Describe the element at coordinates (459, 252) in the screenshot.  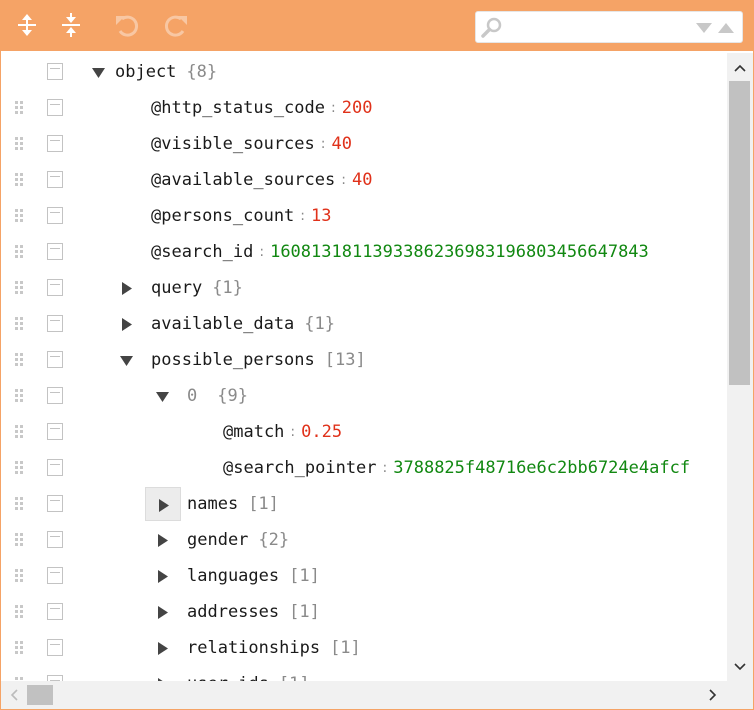
I see `node-value: 160813181139338623698319680345664784​3` at that location.